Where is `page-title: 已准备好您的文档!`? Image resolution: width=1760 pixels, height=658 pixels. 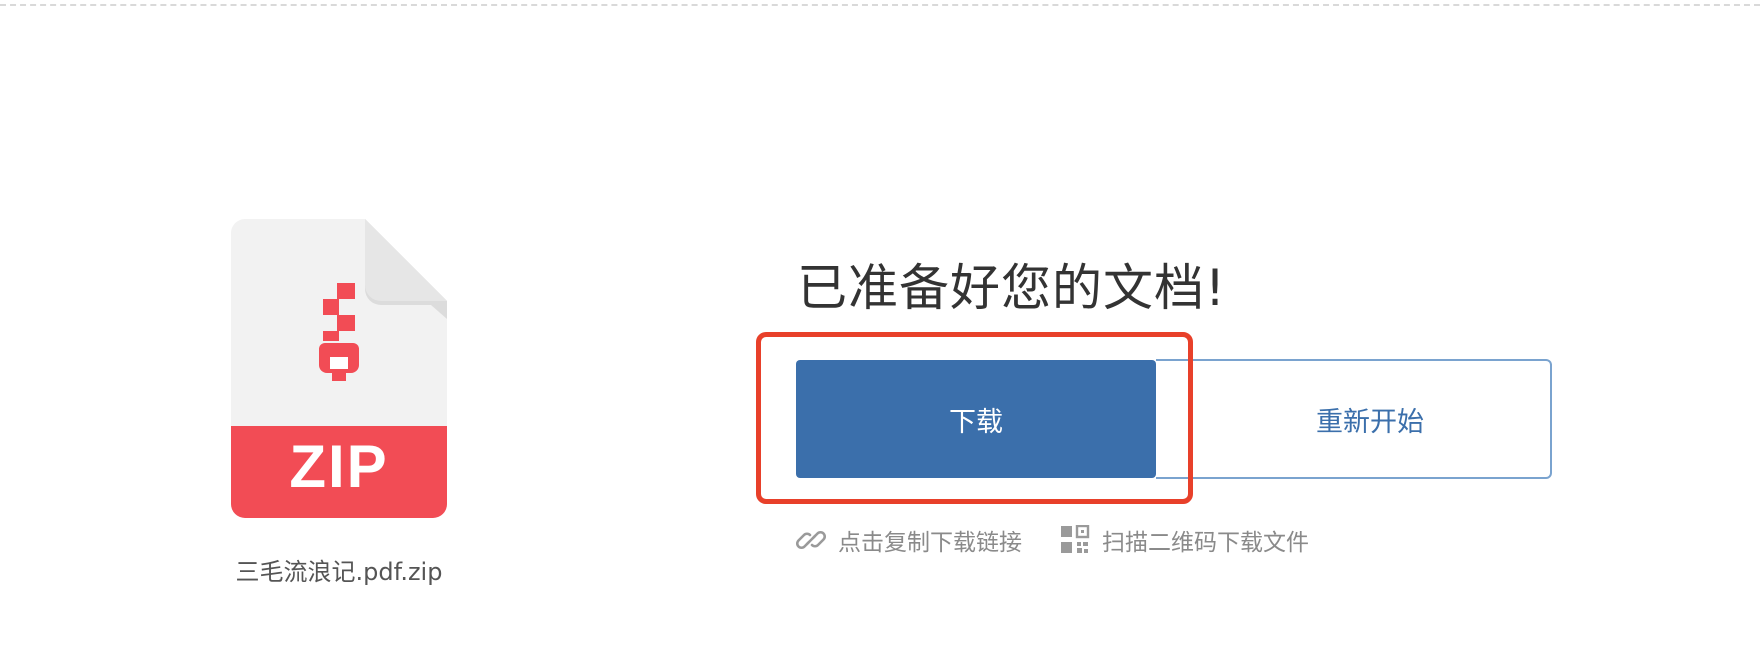
page-title: 已准备好您的文档! is located at coordinates (1012, 288).